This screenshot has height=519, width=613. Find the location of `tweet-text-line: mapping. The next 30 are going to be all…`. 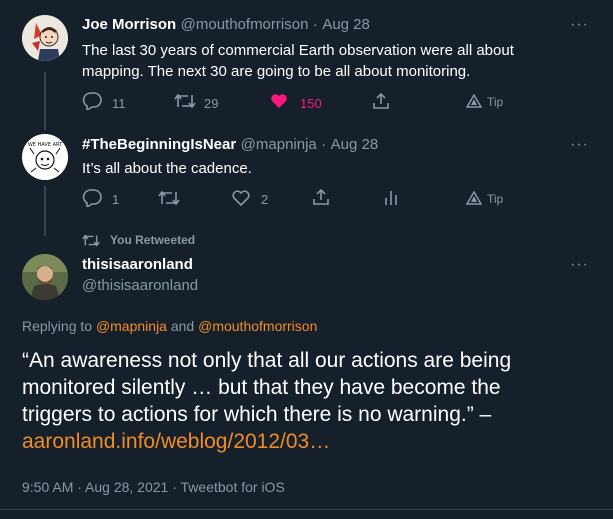

tweet-text-line: mapping. The next 30 are going to be all… is located at coordinates (276, 71).